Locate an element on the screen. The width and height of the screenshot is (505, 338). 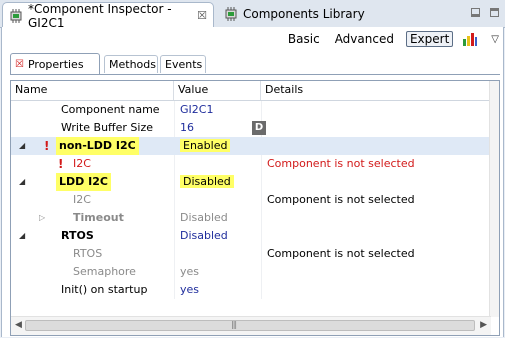
vertical-scrollbar is located at coordinates (494, 199).